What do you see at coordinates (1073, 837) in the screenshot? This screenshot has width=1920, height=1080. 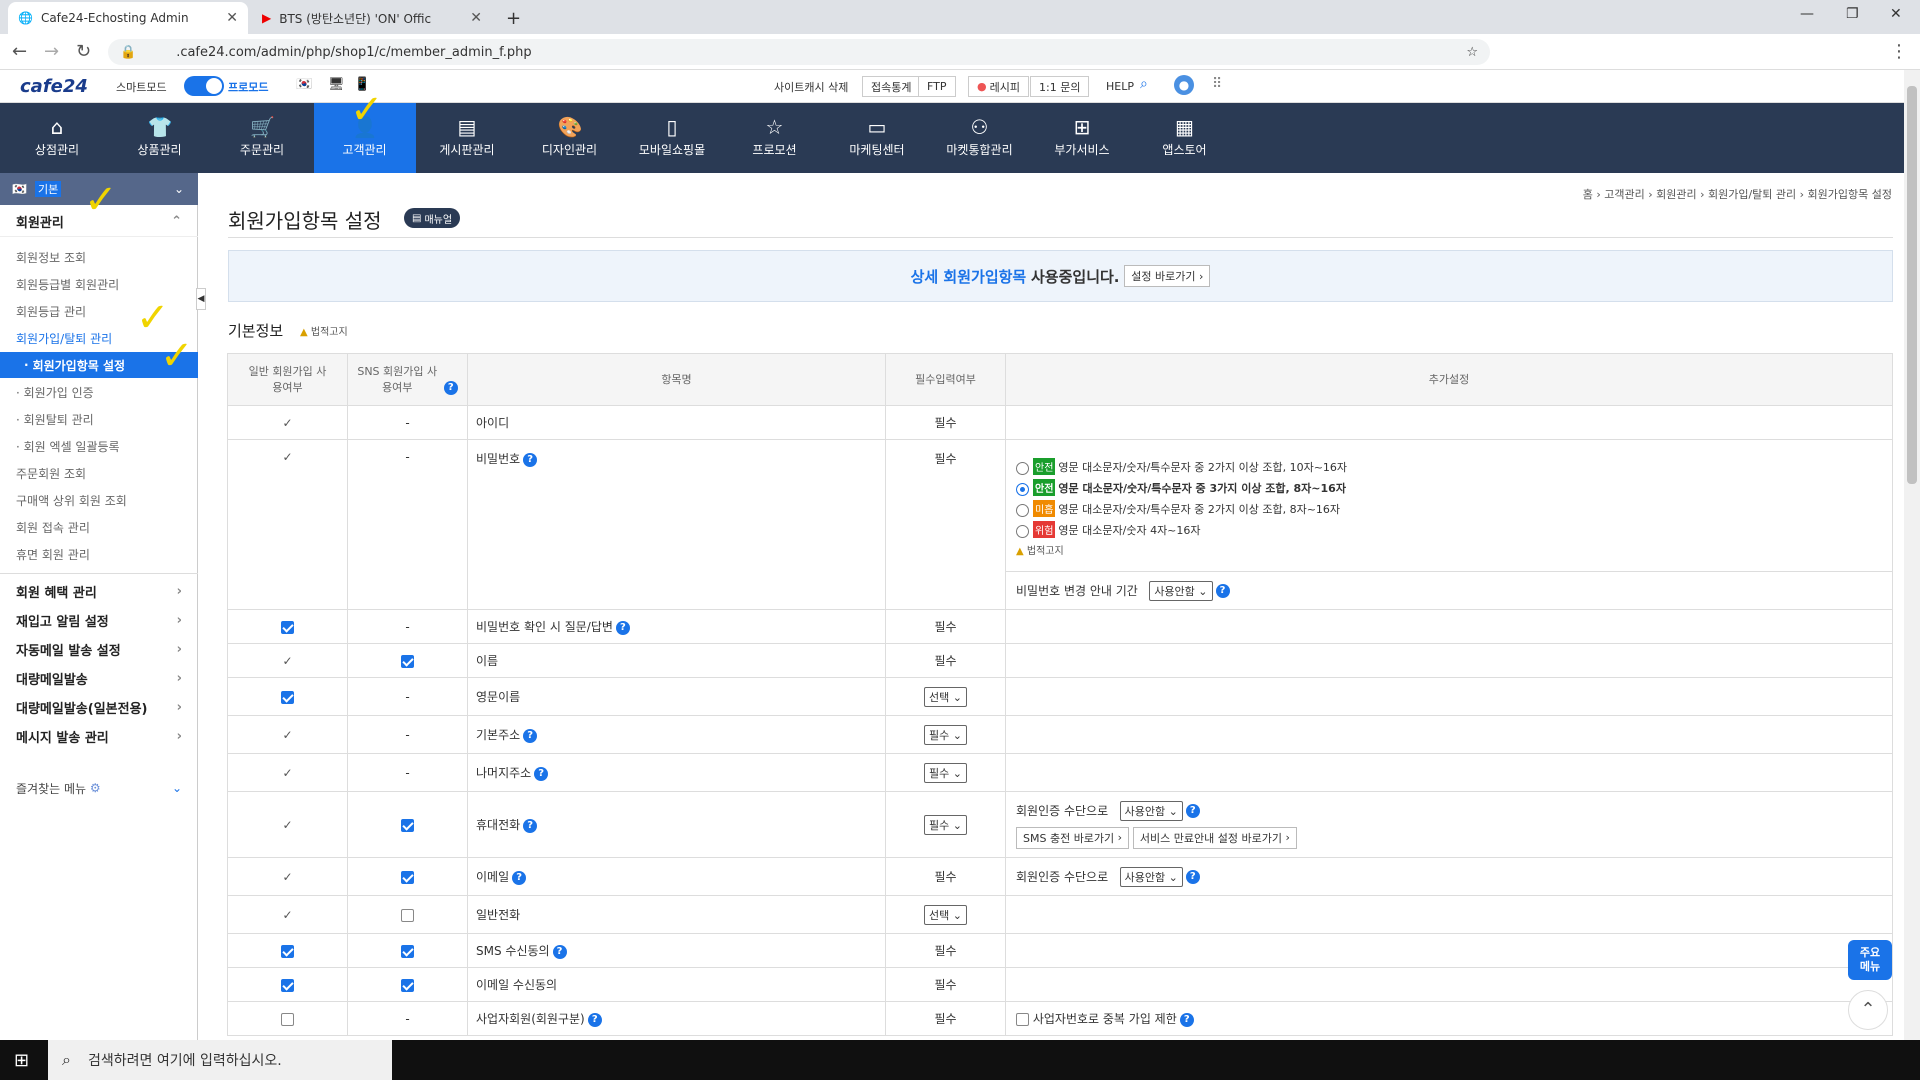 I see `sms-charge-button: SMS 충전 바로가기 ›` at bounding box center [1073, 837].